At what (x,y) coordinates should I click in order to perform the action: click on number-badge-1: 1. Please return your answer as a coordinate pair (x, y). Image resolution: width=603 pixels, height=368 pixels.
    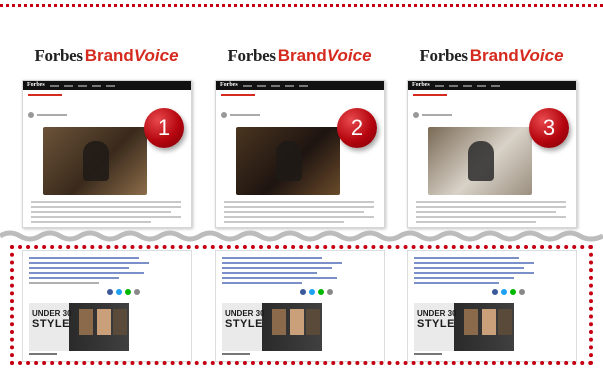
    Looking at the image, I should click on (164, 128).